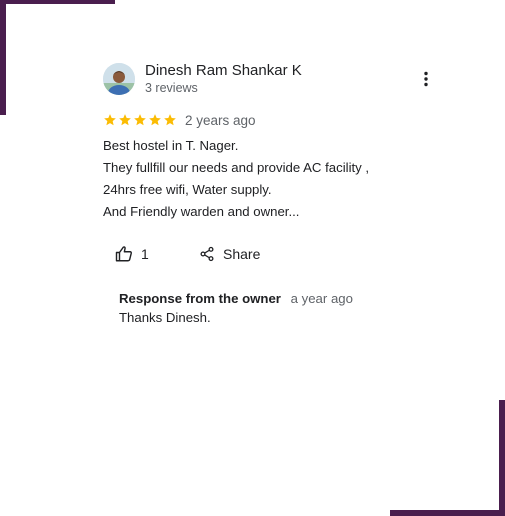  Describe the element at coordinates (502, 458) in the screenshot. I see `frame-corner-bottom-right-vertical` at that location.